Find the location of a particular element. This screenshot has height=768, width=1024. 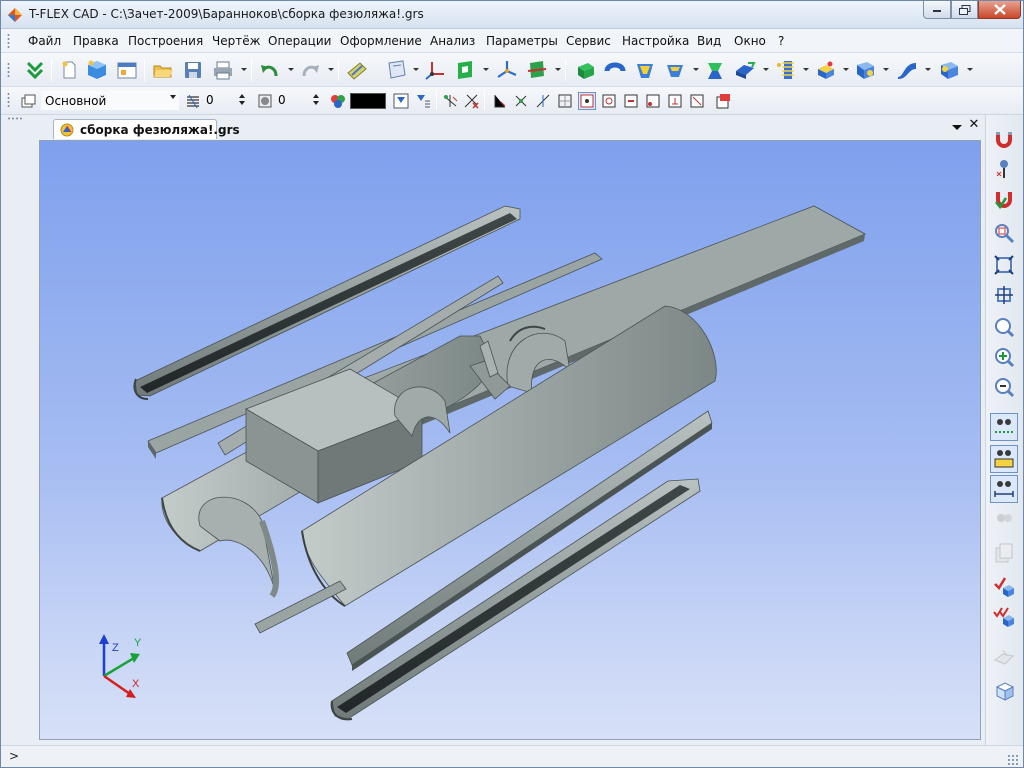

menu-parameters: Параметры is located at coordinates (522, 41).